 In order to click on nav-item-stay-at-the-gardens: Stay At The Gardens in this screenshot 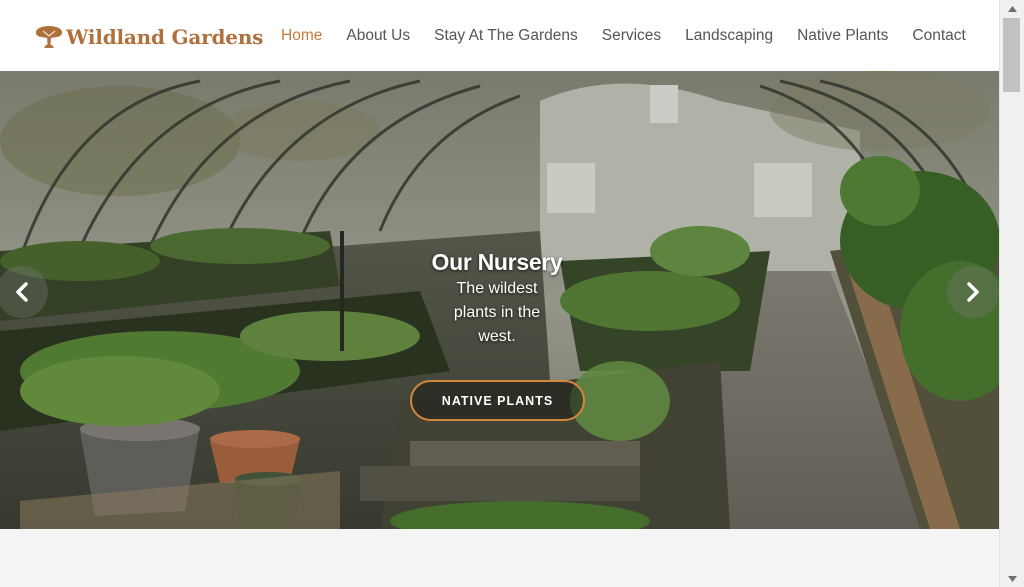, I will do `click(506, 36)`.